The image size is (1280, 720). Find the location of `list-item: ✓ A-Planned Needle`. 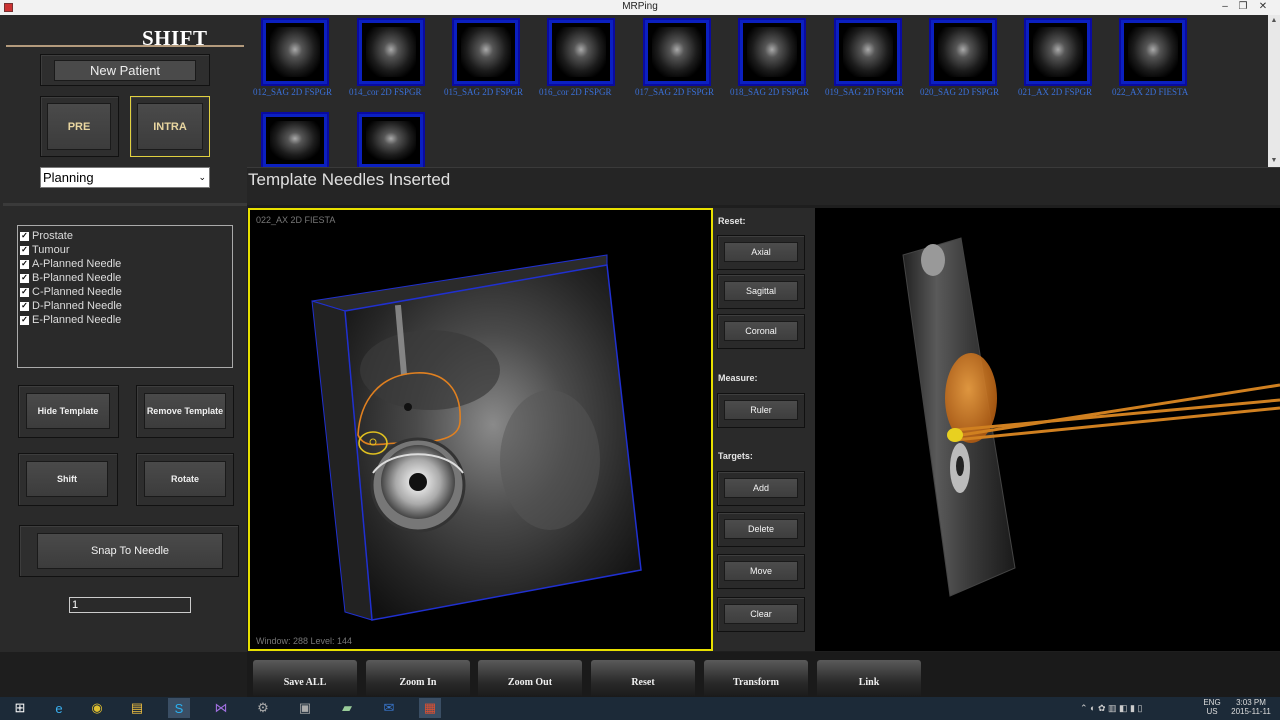

list-item: ✓ A-Planned Needle is located at coordinates (126, 264).